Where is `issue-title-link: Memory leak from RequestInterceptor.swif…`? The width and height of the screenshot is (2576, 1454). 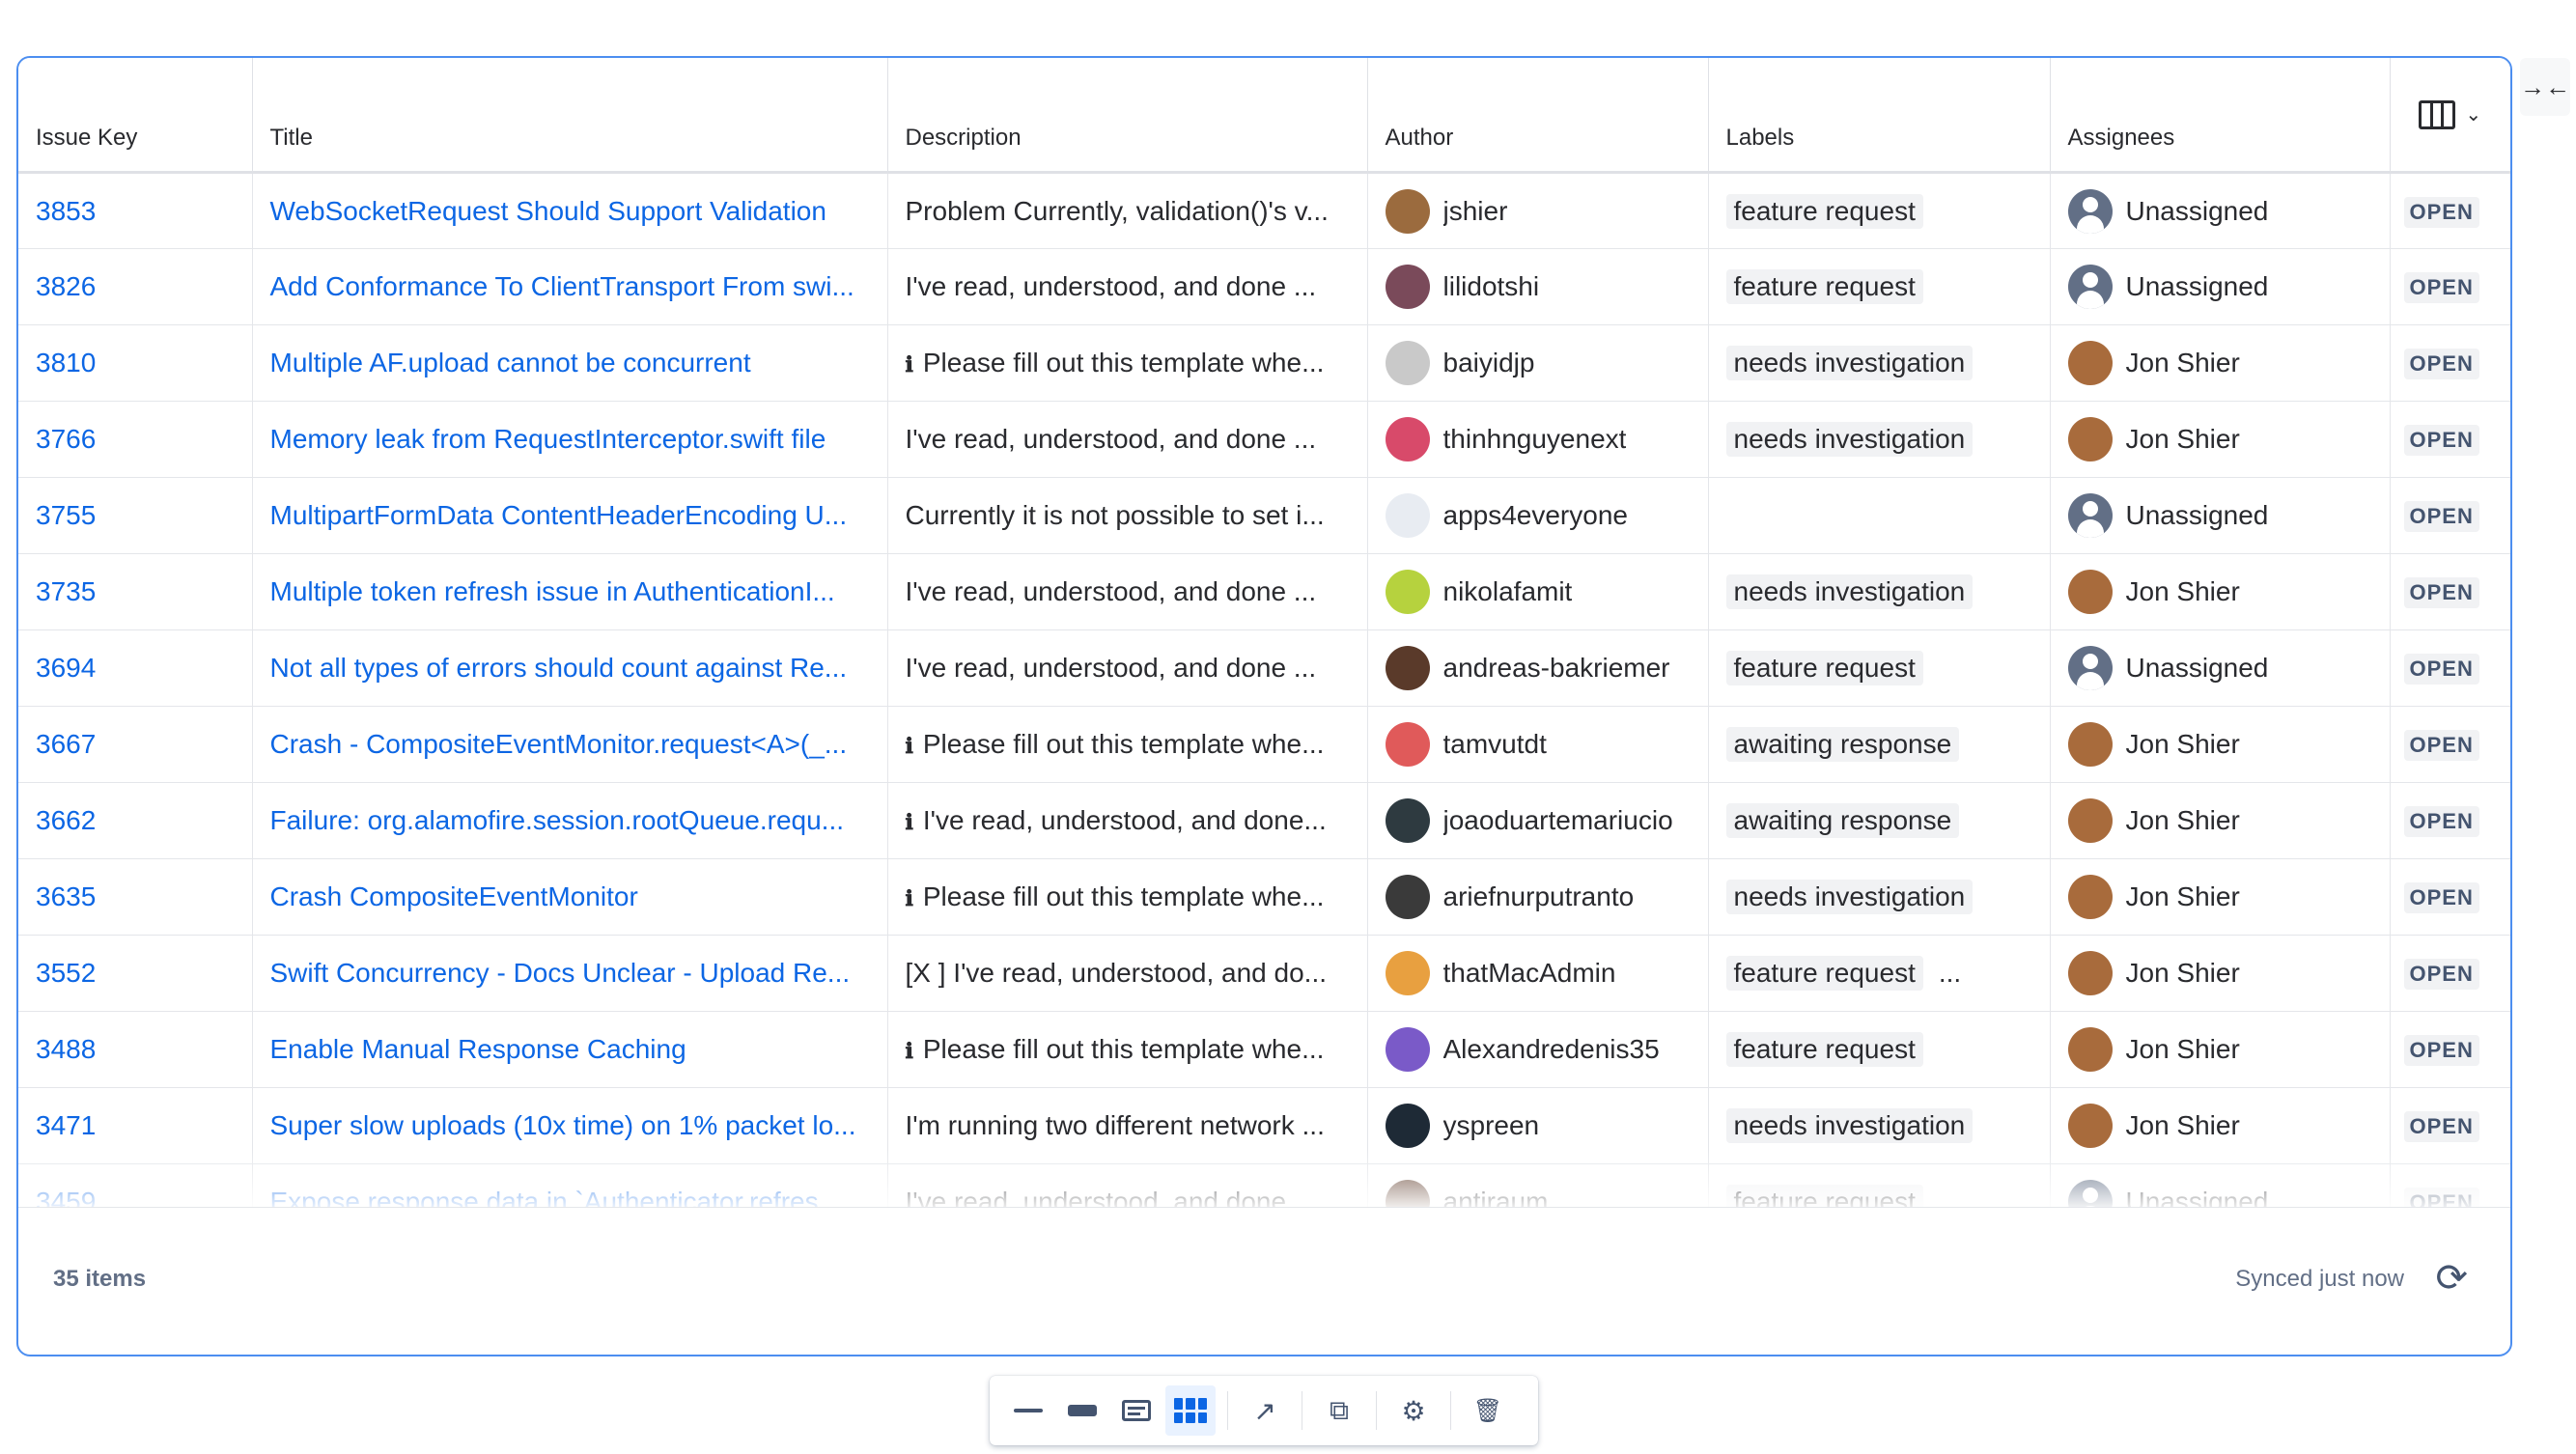
issue-title-link: Memory leak from RequestInterceptor.swif… is located at coordinates (548, 439).